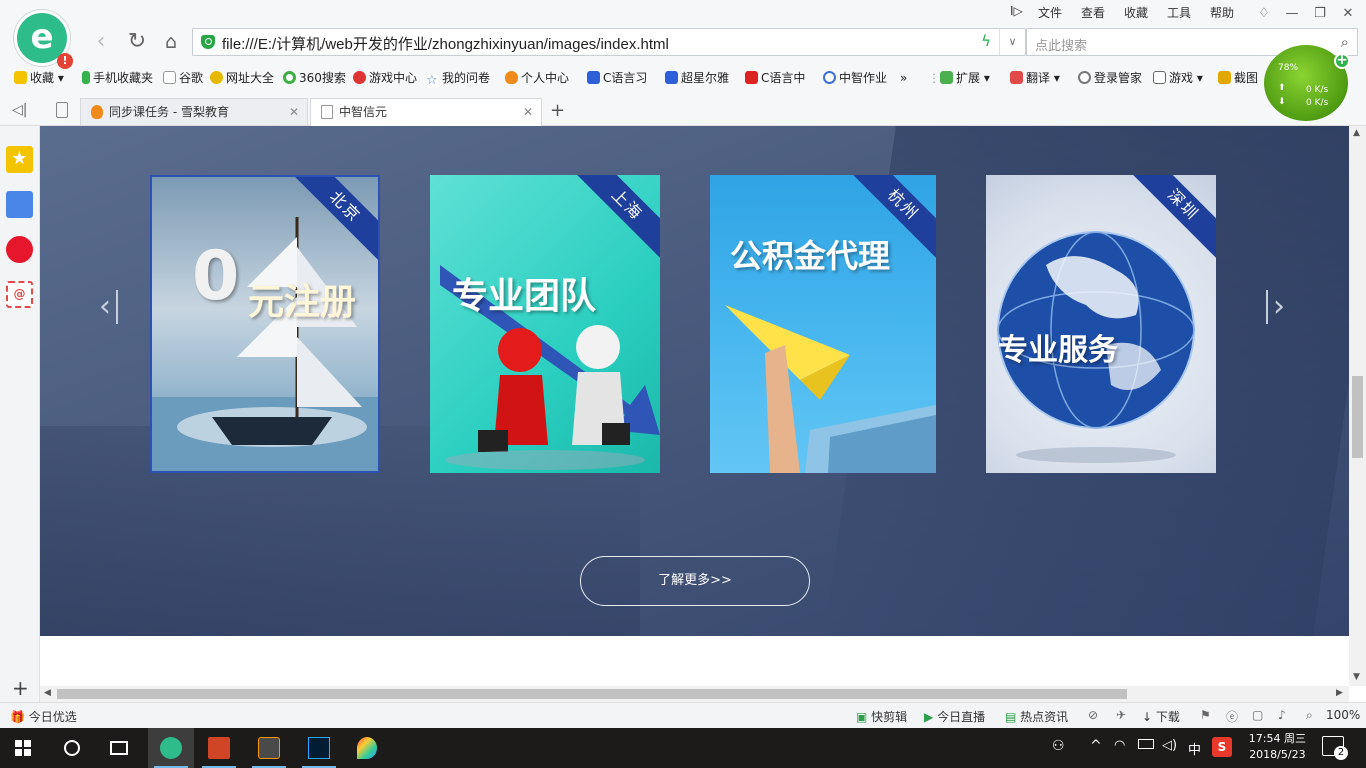 Image resolution: width=1366 pixels, height=768 pixels. Describe the element at coordinates (775, 78) in the screenshot. I see `bookmark-c-lang-2: C语言中` at that location.